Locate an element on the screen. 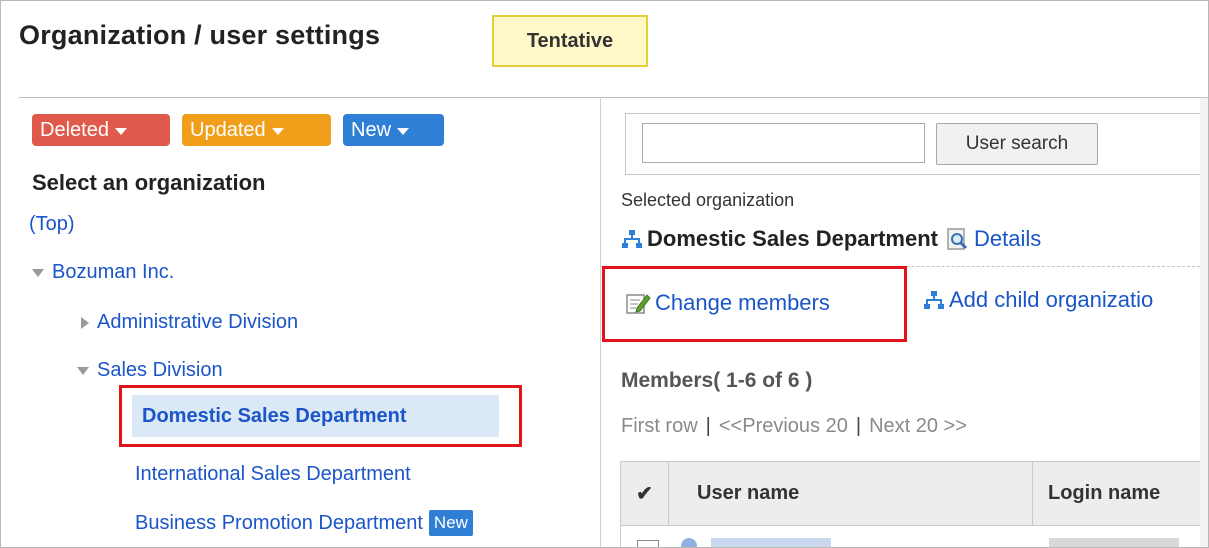 Image resolution: width=1209 pixels, height=548 pixels. details-magnifier-icon is located at coordinates (958, 239).